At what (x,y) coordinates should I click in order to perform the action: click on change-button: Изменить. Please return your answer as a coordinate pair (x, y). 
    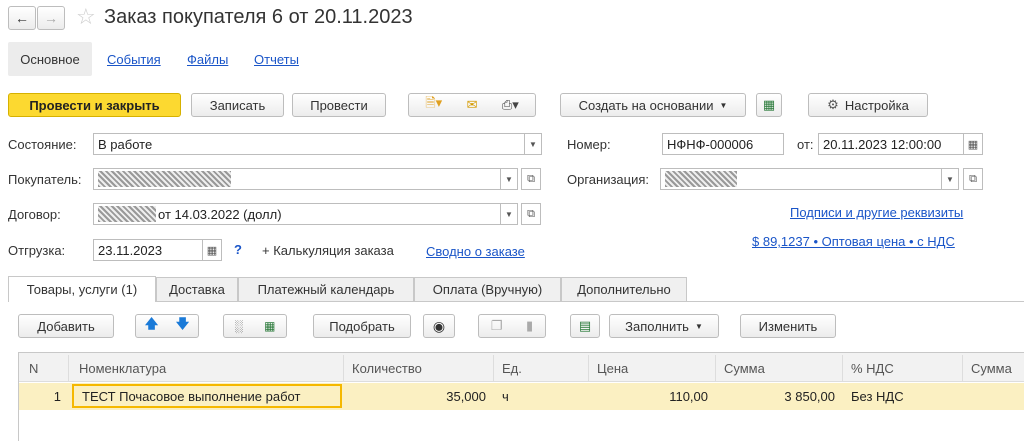
    Looking at the image, I should click on (788, 326).